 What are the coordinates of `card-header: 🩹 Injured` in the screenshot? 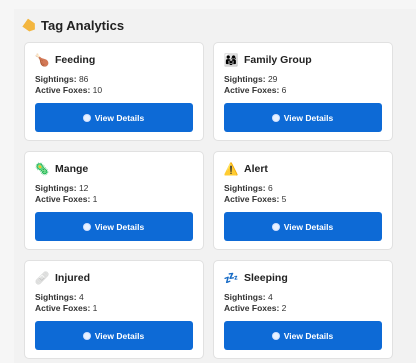 It's located at (114, 278).